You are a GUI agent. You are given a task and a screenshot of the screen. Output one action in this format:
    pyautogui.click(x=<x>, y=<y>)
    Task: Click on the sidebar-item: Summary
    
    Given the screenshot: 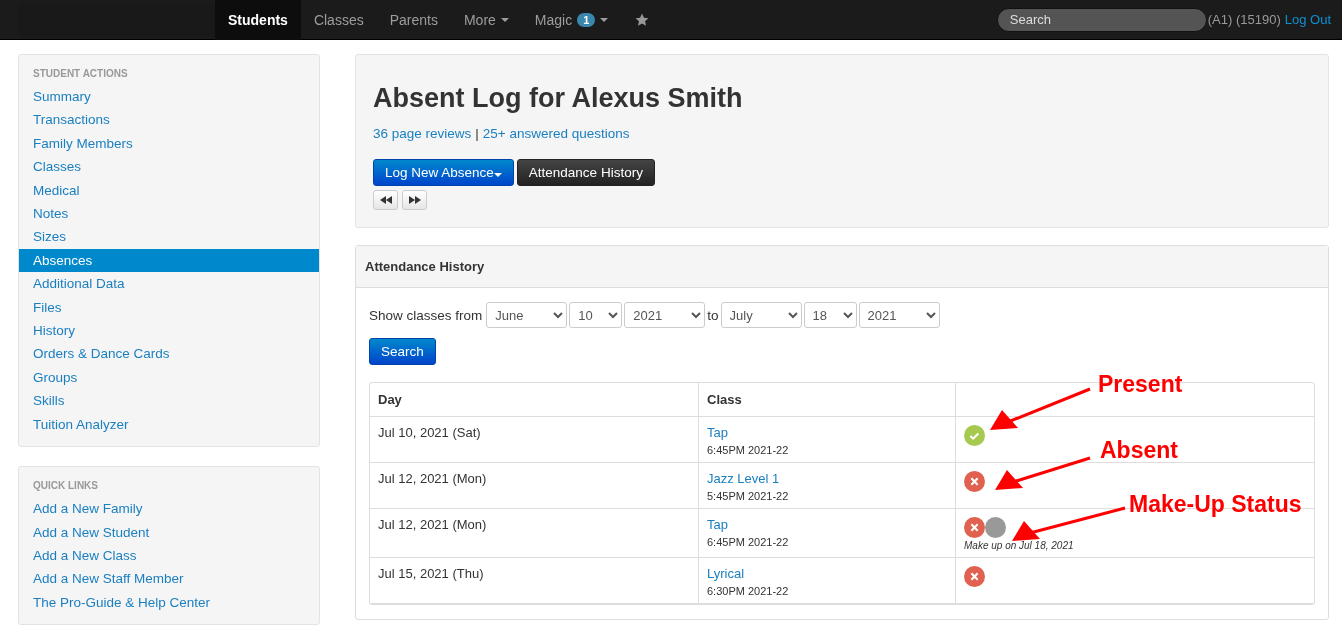 What is the action you would take?
    pyautogui.click(x=169, y=97)
    